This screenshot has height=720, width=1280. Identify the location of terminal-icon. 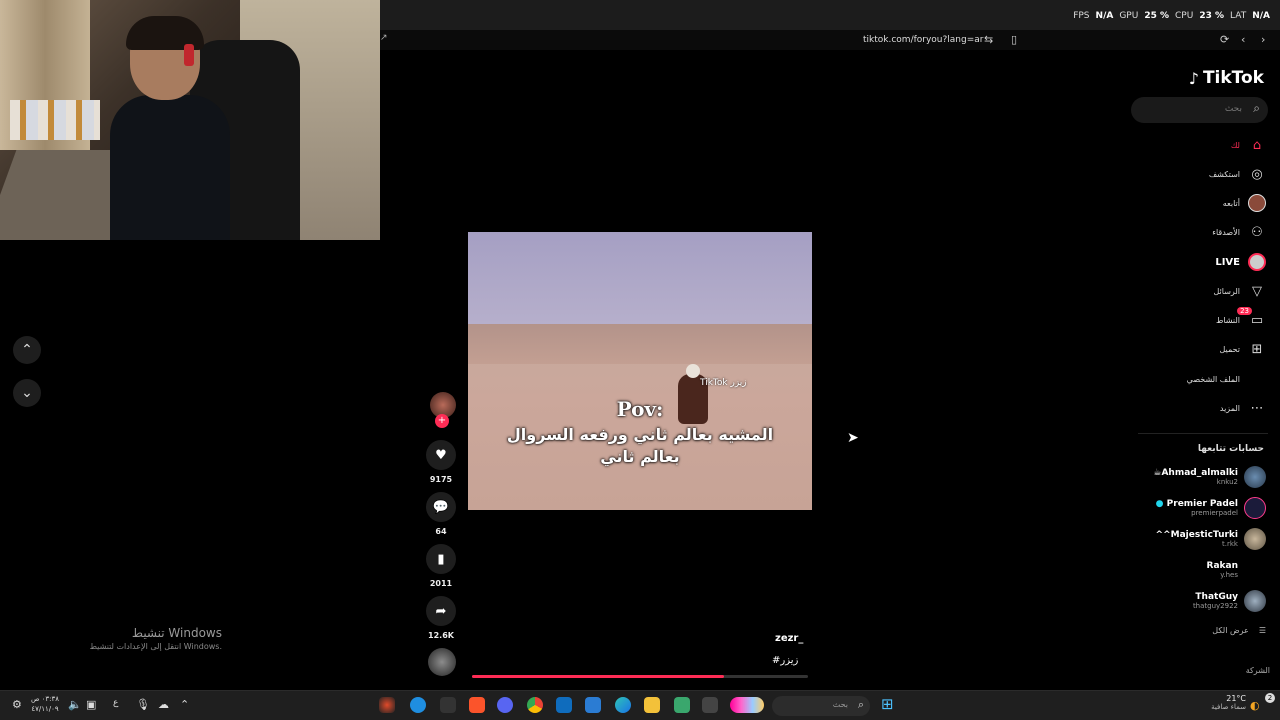
(710, 705).